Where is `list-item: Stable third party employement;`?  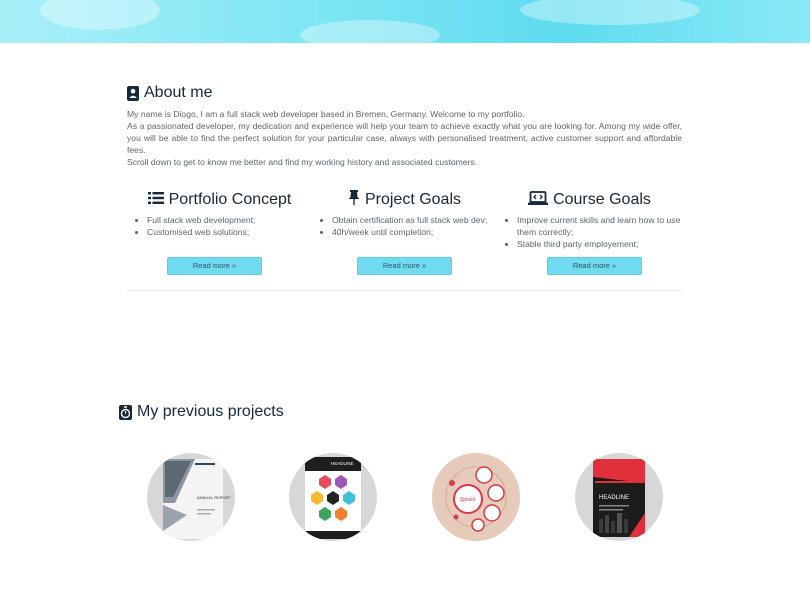
list-item: Stable third party employement; is located at coordinates (599, 244).